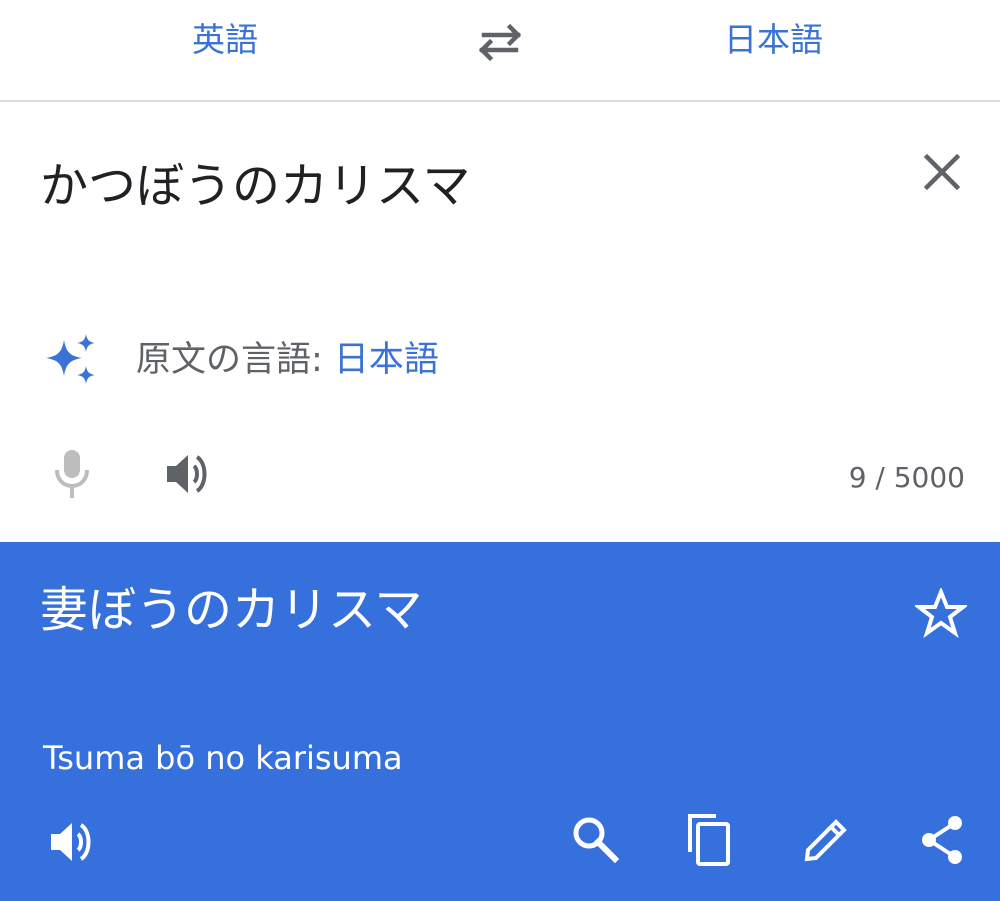 Image resolution: width=1000 pixels, height=901 pixels. Describe the element at coordinates (235, 360) in the screenshot. I see `detected-language-prefix: 原文の言語:` at that location.